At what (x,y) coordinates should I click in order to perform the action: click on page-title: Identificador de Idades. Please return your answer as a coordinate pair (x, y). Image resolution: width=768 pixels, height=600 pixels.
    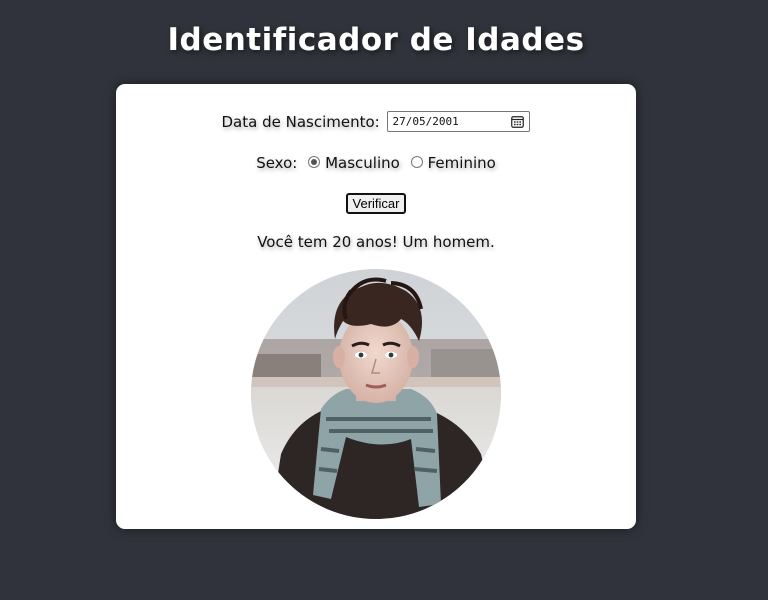
    Looking at the image, I should click on (376, 40).